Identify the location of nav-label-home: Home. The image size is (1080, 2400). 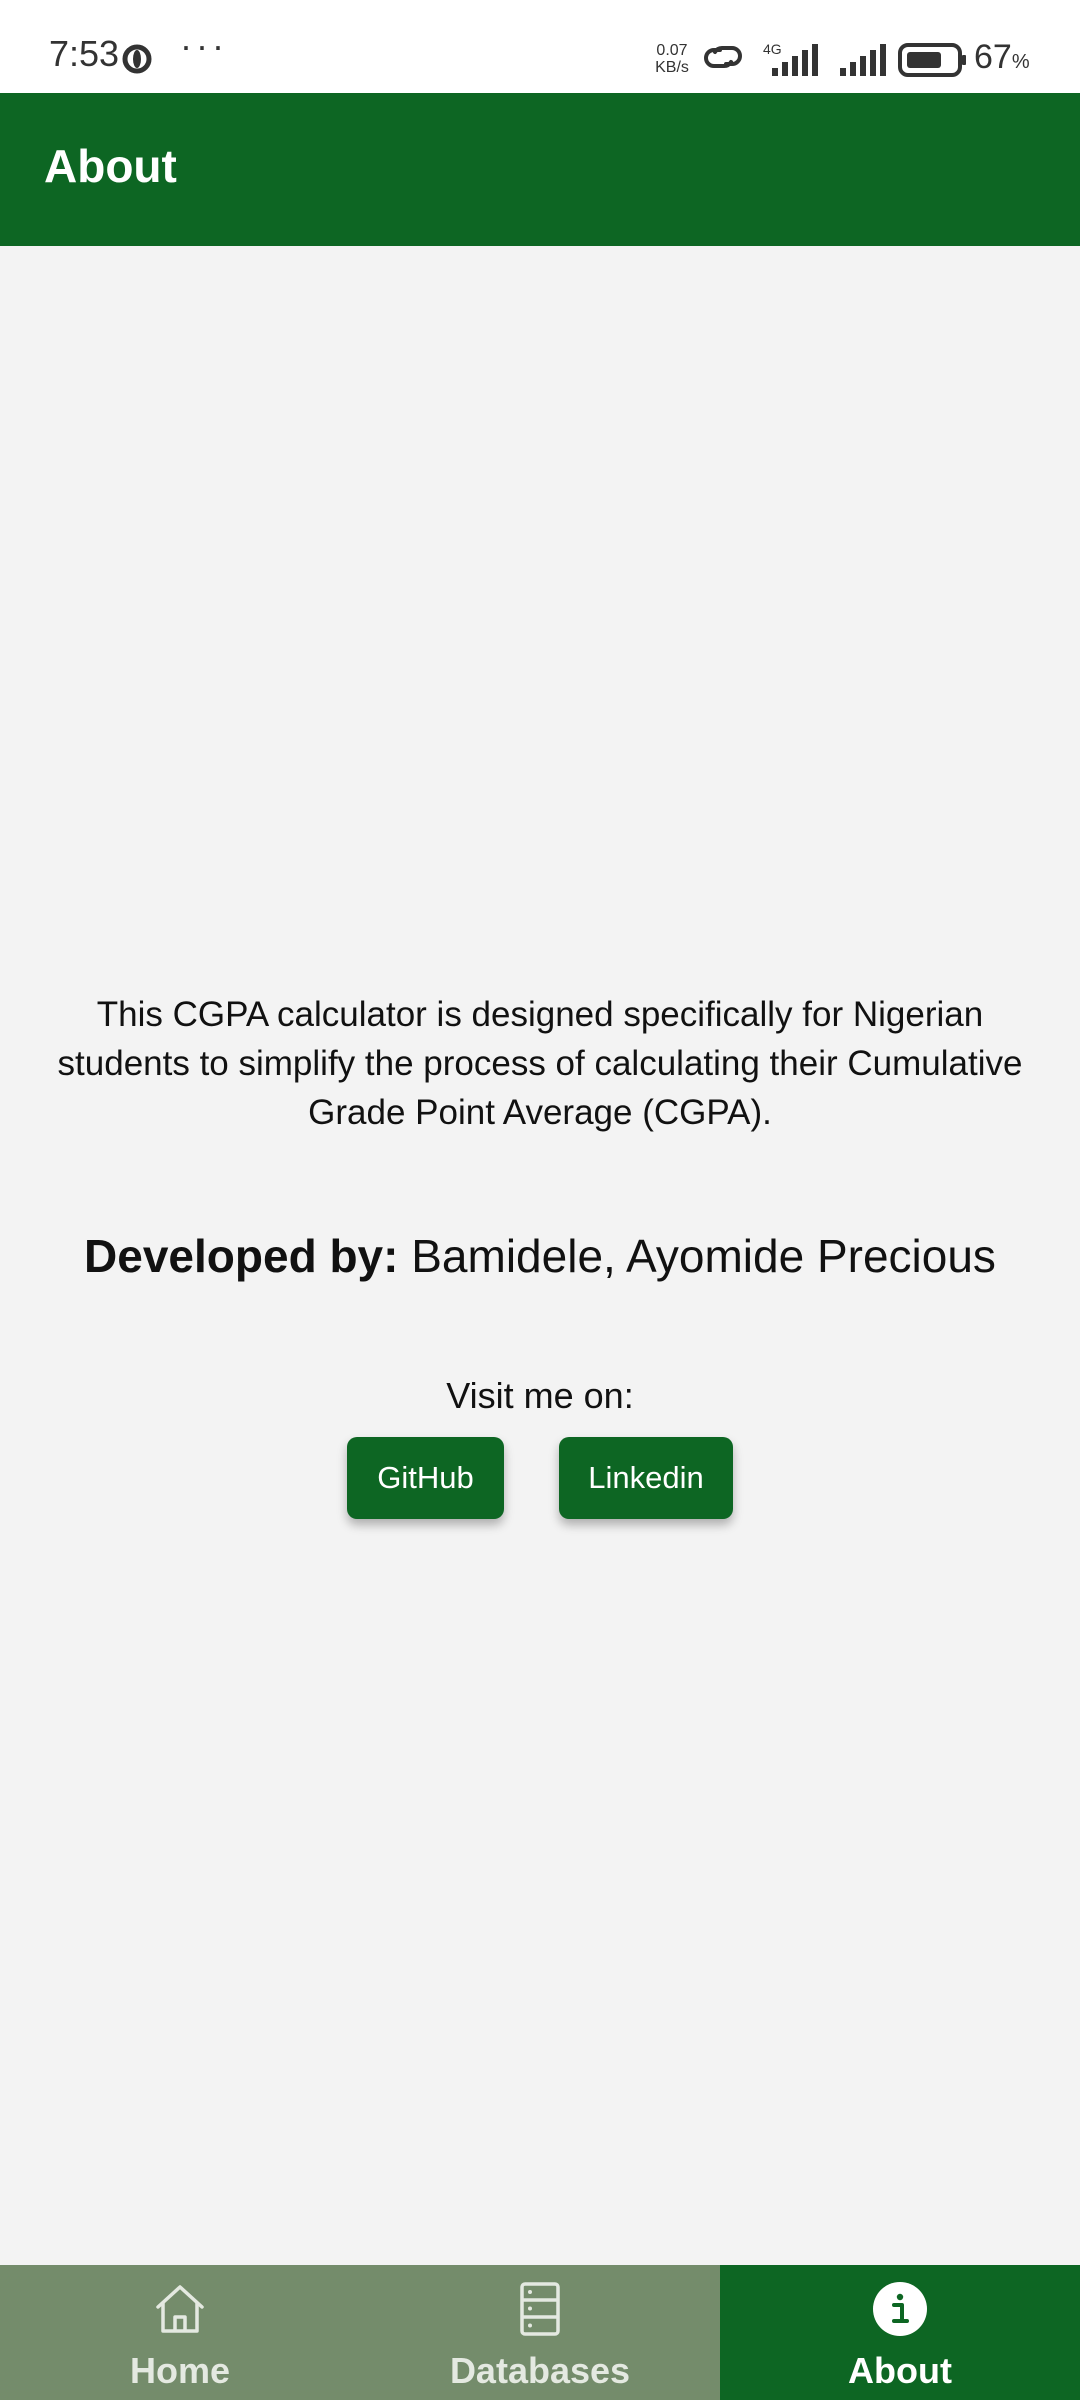
(180, 2370).